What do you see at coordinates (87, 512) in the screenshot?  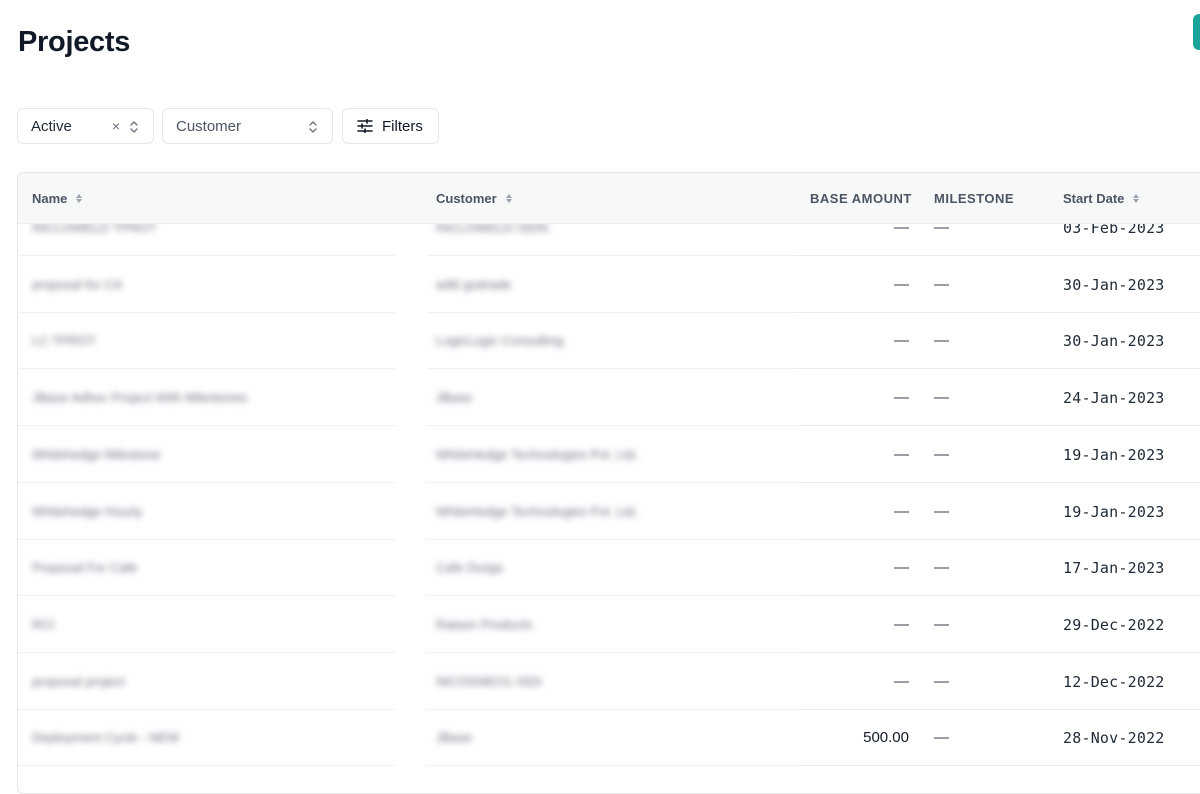 I see `cell-name: Whitehedge Hourly` at bounding box center [87, 512].